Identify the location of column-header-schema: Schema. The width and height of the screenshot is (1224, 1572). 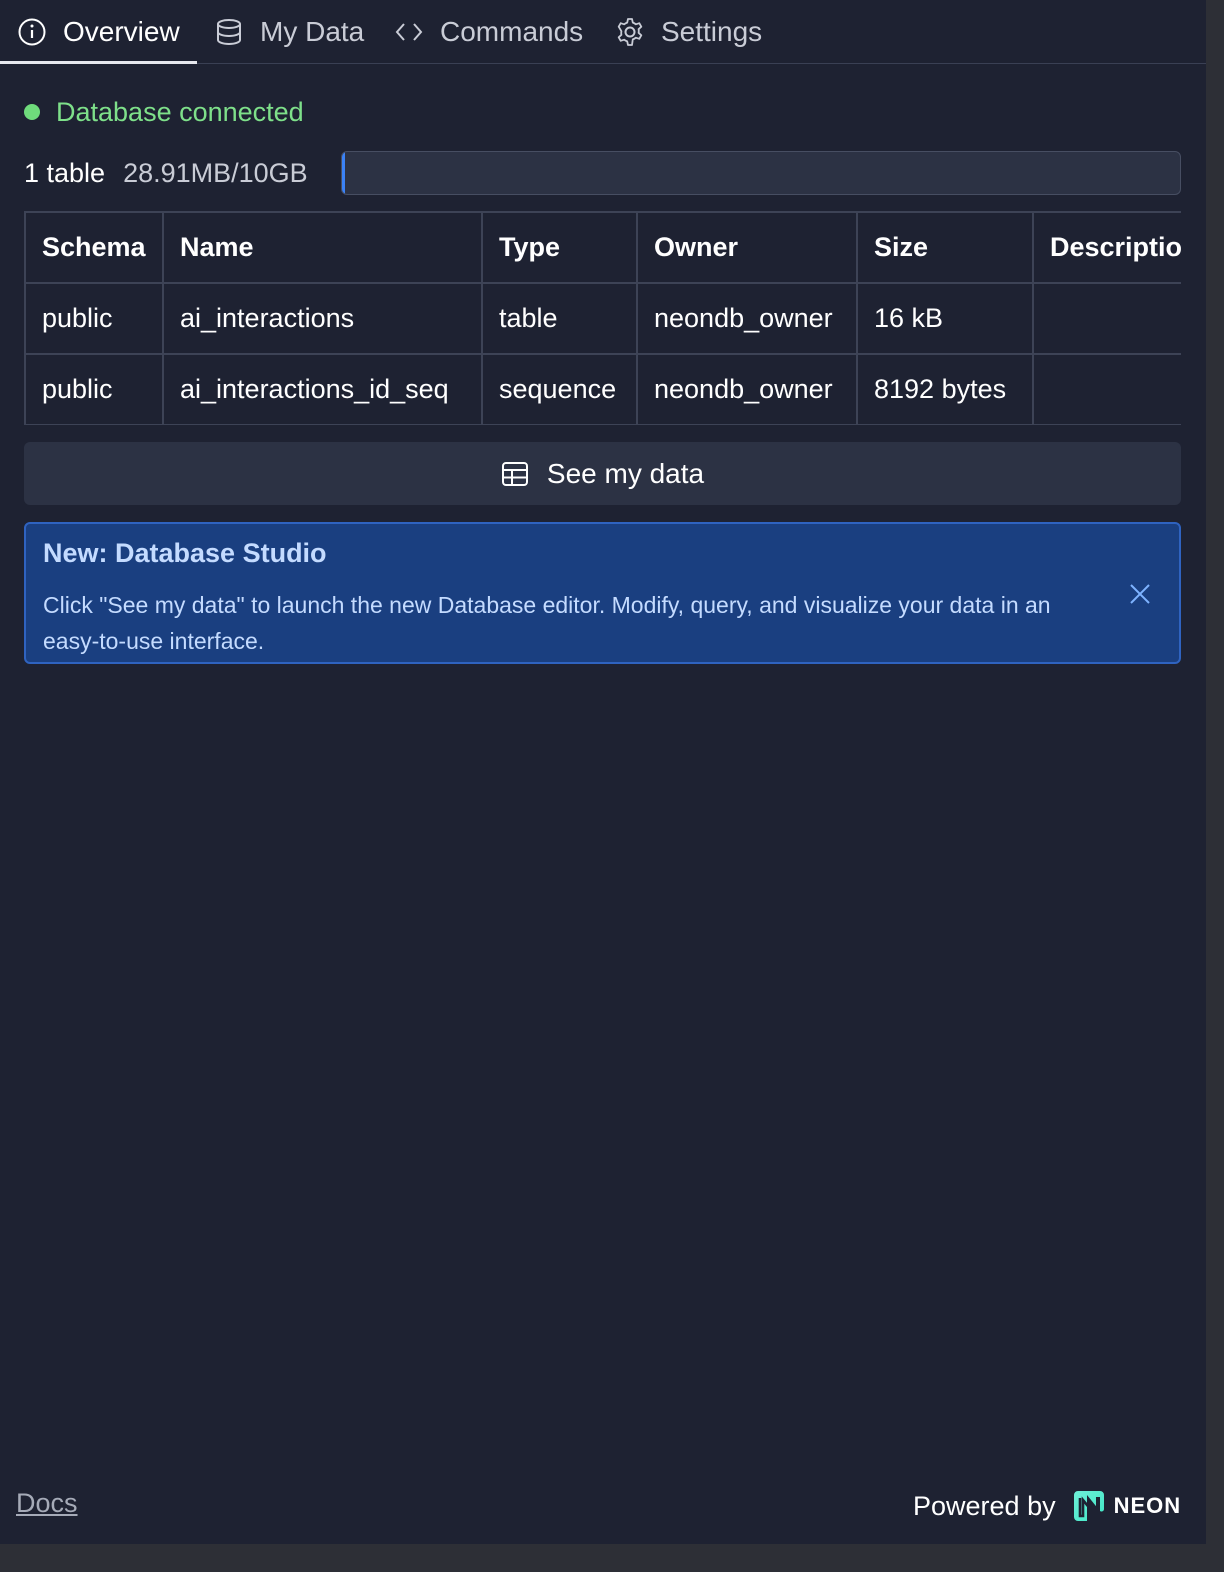
(94, 247).